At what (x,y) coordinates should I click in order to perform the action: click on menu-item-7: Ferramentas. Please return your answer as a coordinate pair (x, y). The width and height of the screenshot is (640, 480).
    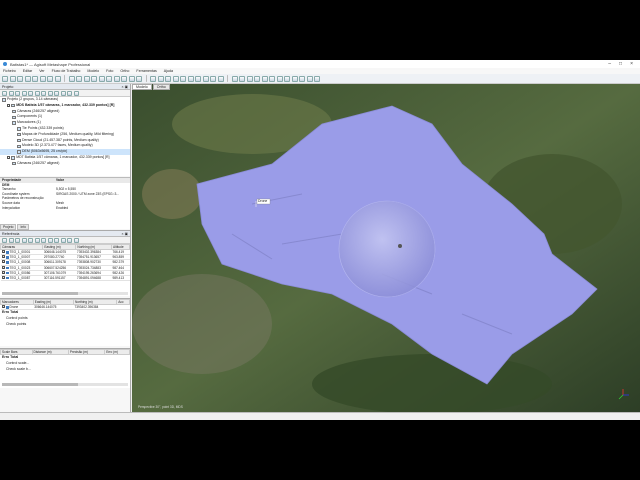
    Looking at the image, I should click on (146, 71).